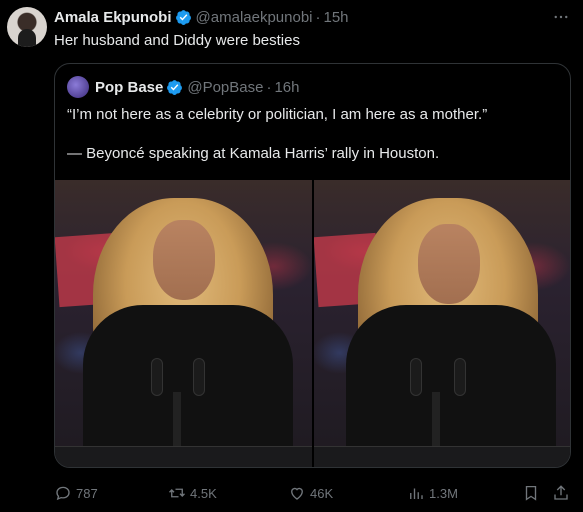 Image resolution: width=583 pixels, height=512 pixels. I want to click on more-options-button, so click(561, 17).